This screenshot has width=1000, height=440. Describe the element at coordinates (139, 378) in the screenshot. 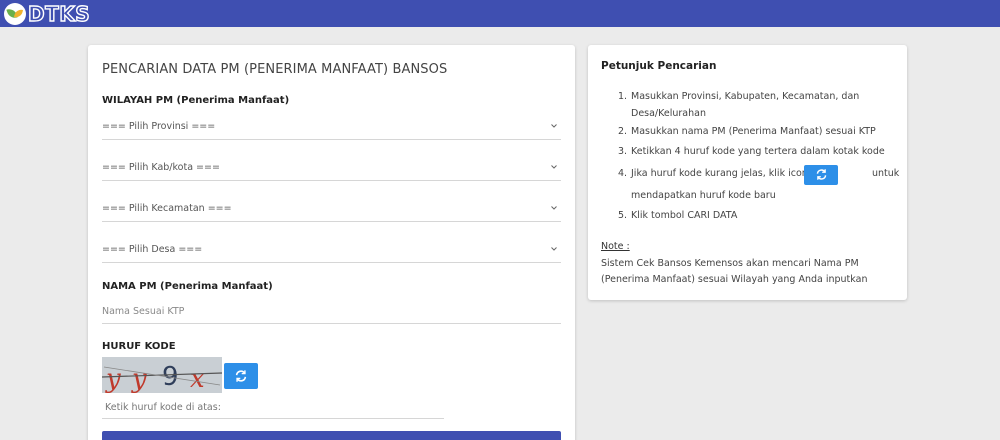

I see `captcha-char-2: y` at that location.